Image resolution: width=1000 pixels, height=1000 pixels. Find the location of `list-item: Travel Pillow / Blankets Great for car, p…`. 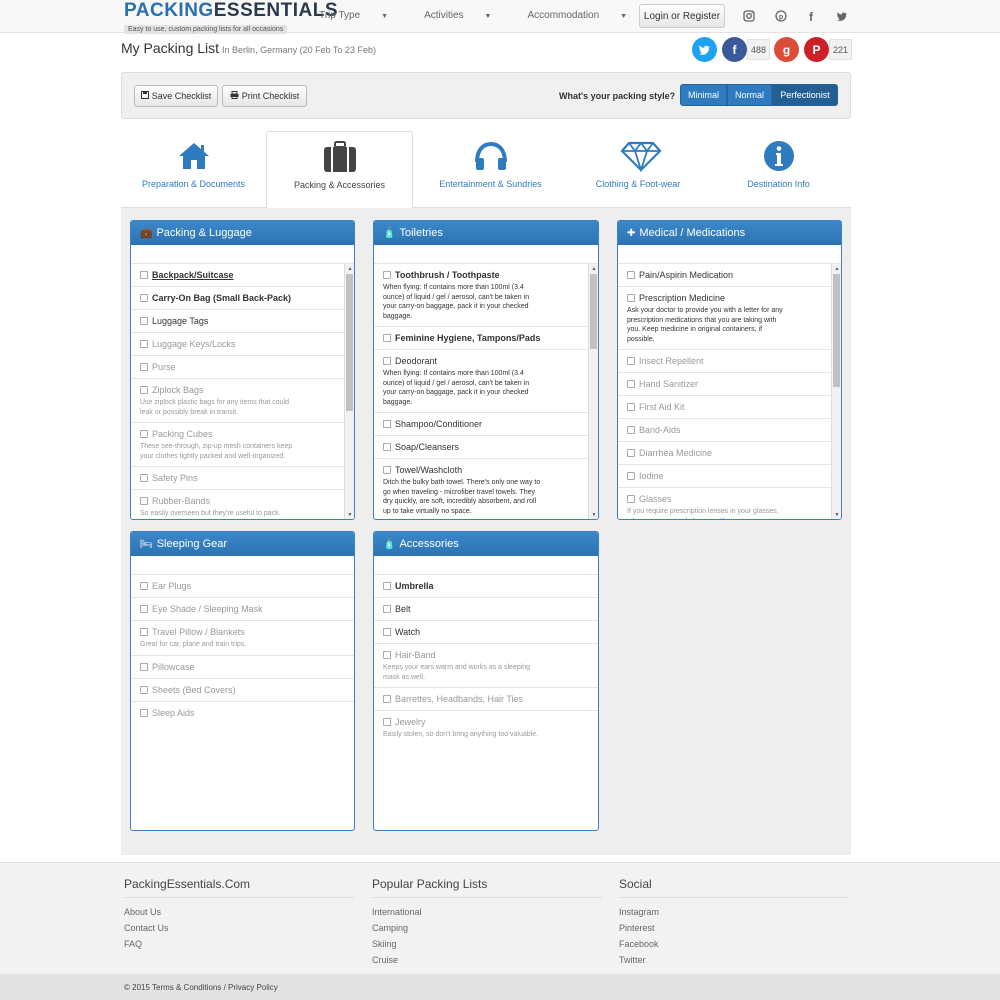

list-item: Travel Pillow / Blankets Great for car, p… is located at coordinates (242, 638).